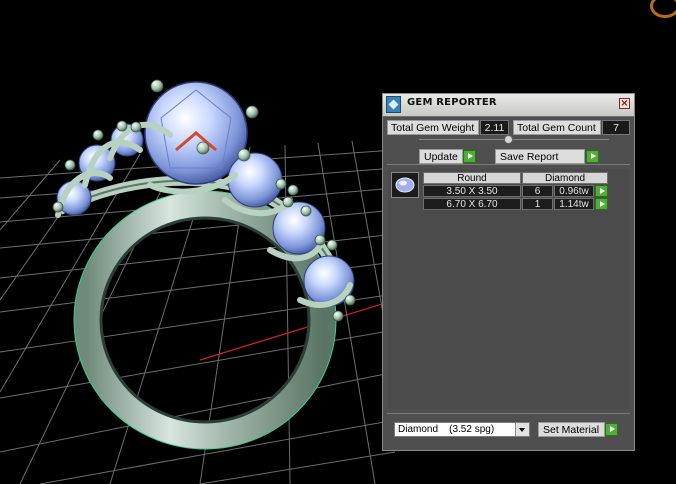 This screenshot has width=676, height=484. What do you see at coordinates (472, 178) in the screenshot?
I see `column-header-shape: Round` at bounding box center [472, 178].